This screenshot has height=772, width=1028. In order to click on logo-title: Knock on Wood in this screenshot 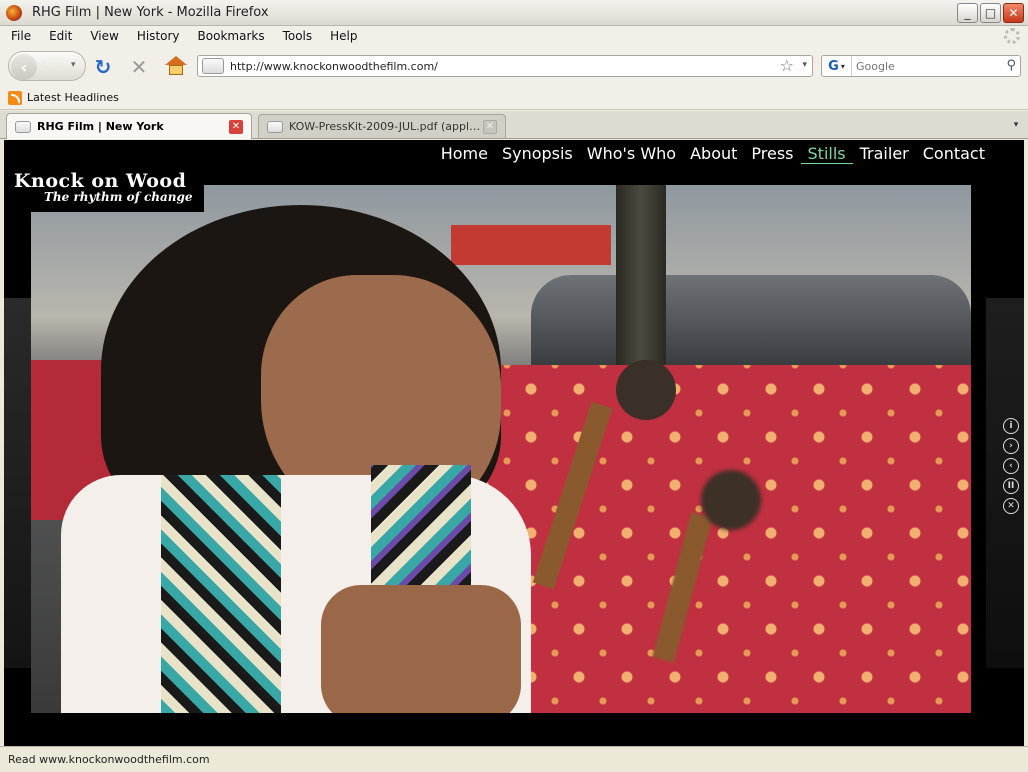, I will do `click(100, 181)`.